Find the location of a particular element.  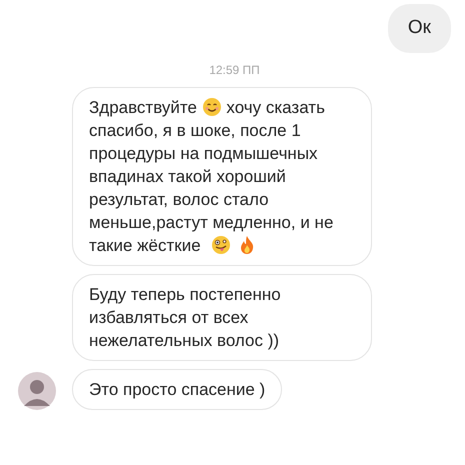

avatar is located at coordinates (37, 391).